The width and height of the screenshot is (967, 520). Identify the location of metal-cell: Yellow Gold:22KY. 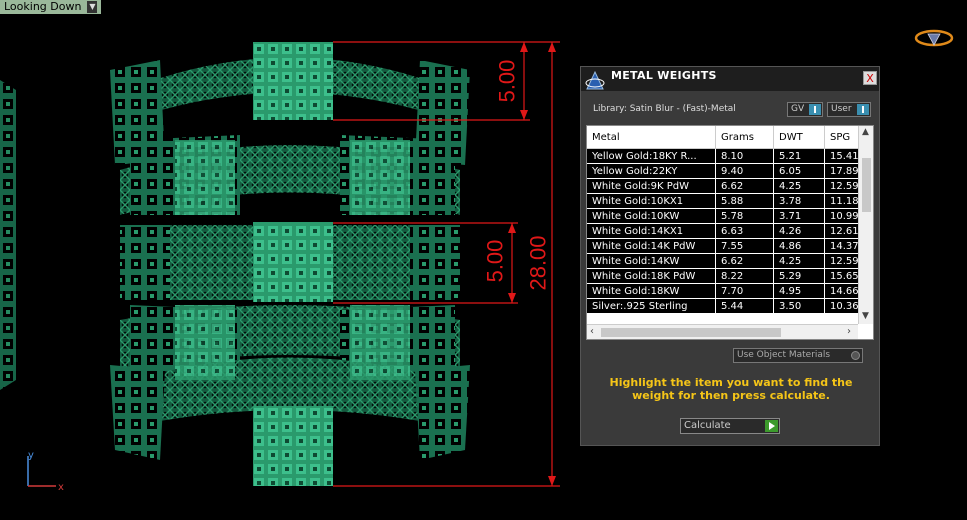
(651, 171).